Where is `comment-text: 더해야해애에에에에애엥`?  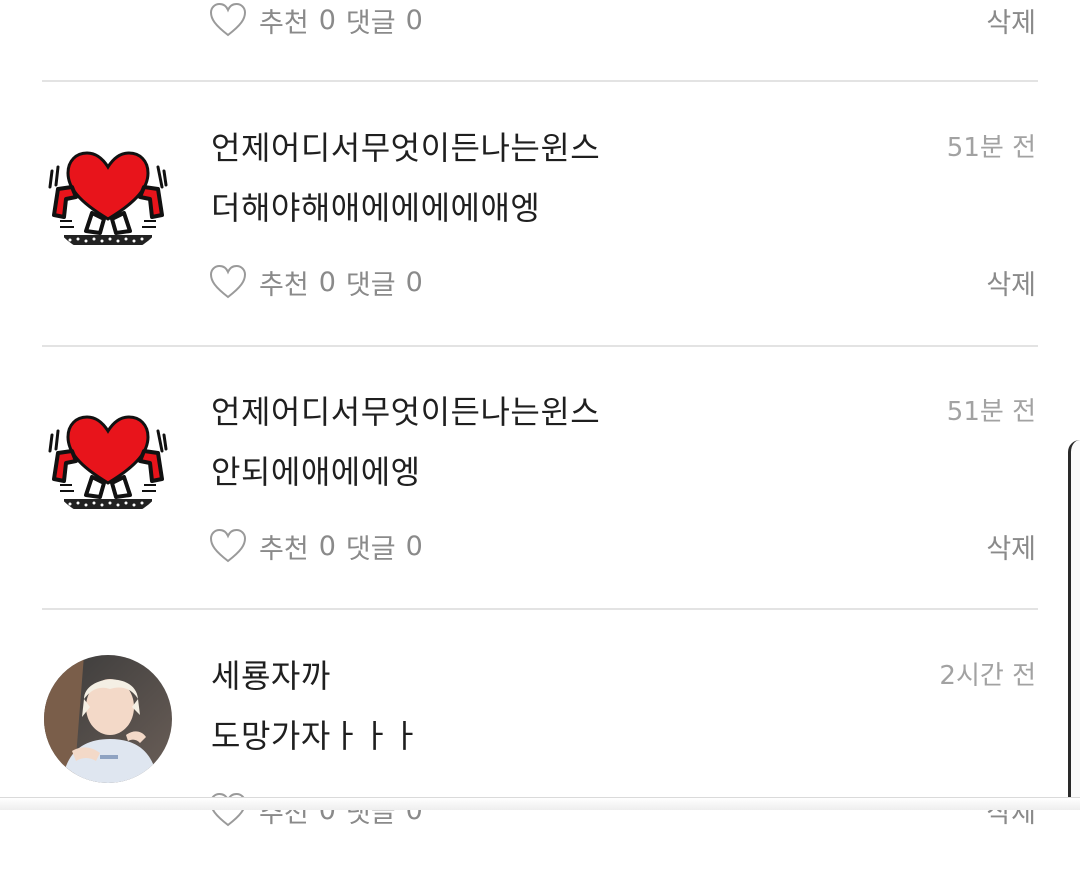
comment-text: 더해야해애에에에에애엥 is located at coordinates (376, 208).